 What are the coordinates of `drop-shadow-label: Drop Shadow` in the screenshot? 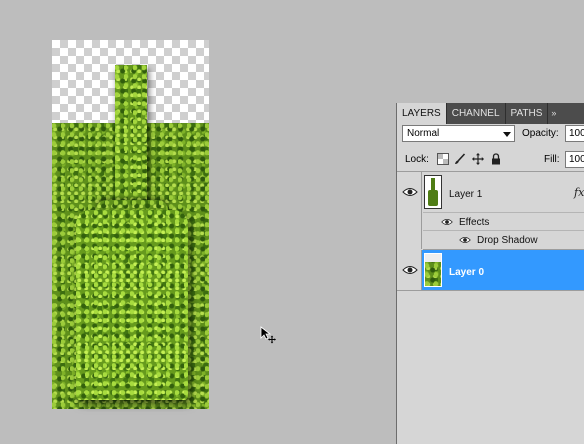 It's located at (507, 240).